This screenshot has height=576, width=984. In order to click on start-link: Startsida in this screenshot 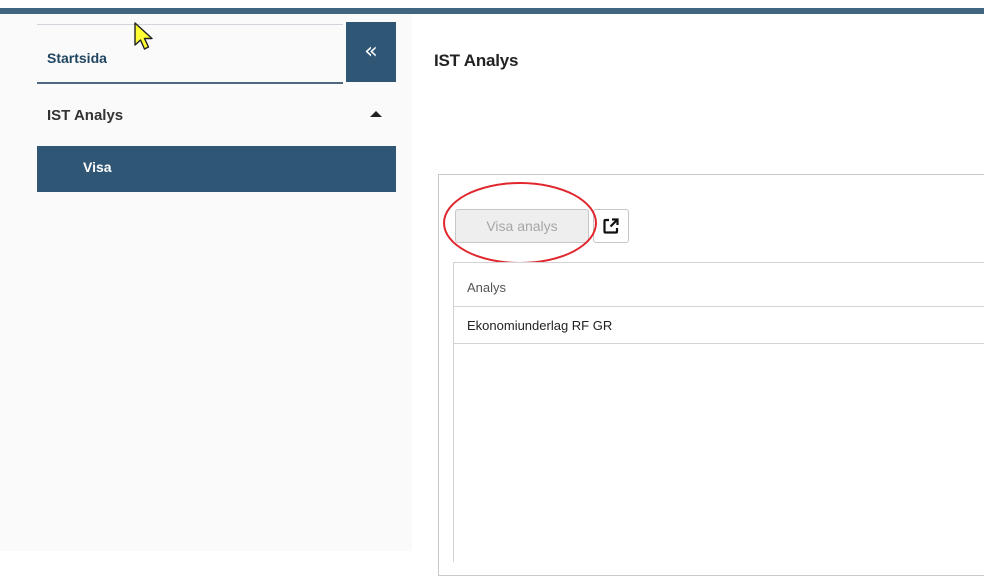, I will do `click(77, 58)`.